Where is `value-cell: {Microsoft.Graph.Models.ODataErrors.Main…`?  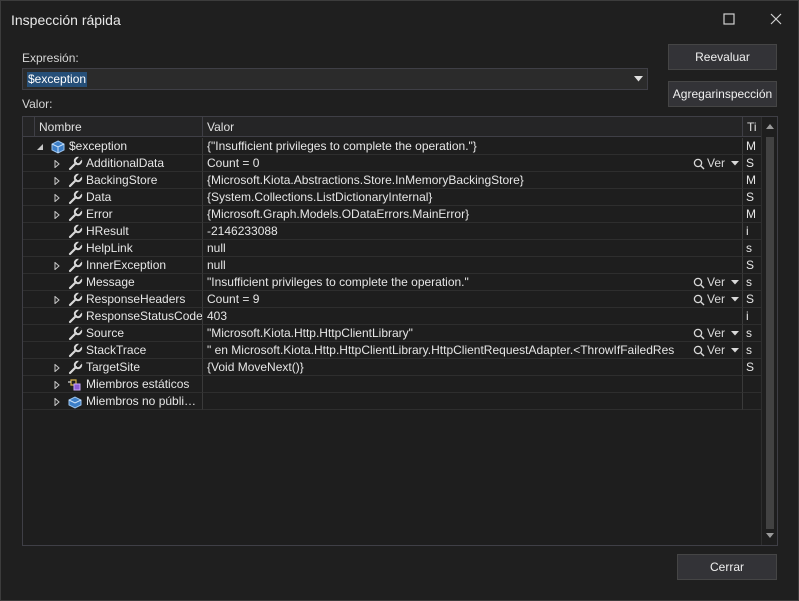
value-cell: {Microsoft.Graph.Models.ODataErrors.Main… is located at coordinates (473, 214).